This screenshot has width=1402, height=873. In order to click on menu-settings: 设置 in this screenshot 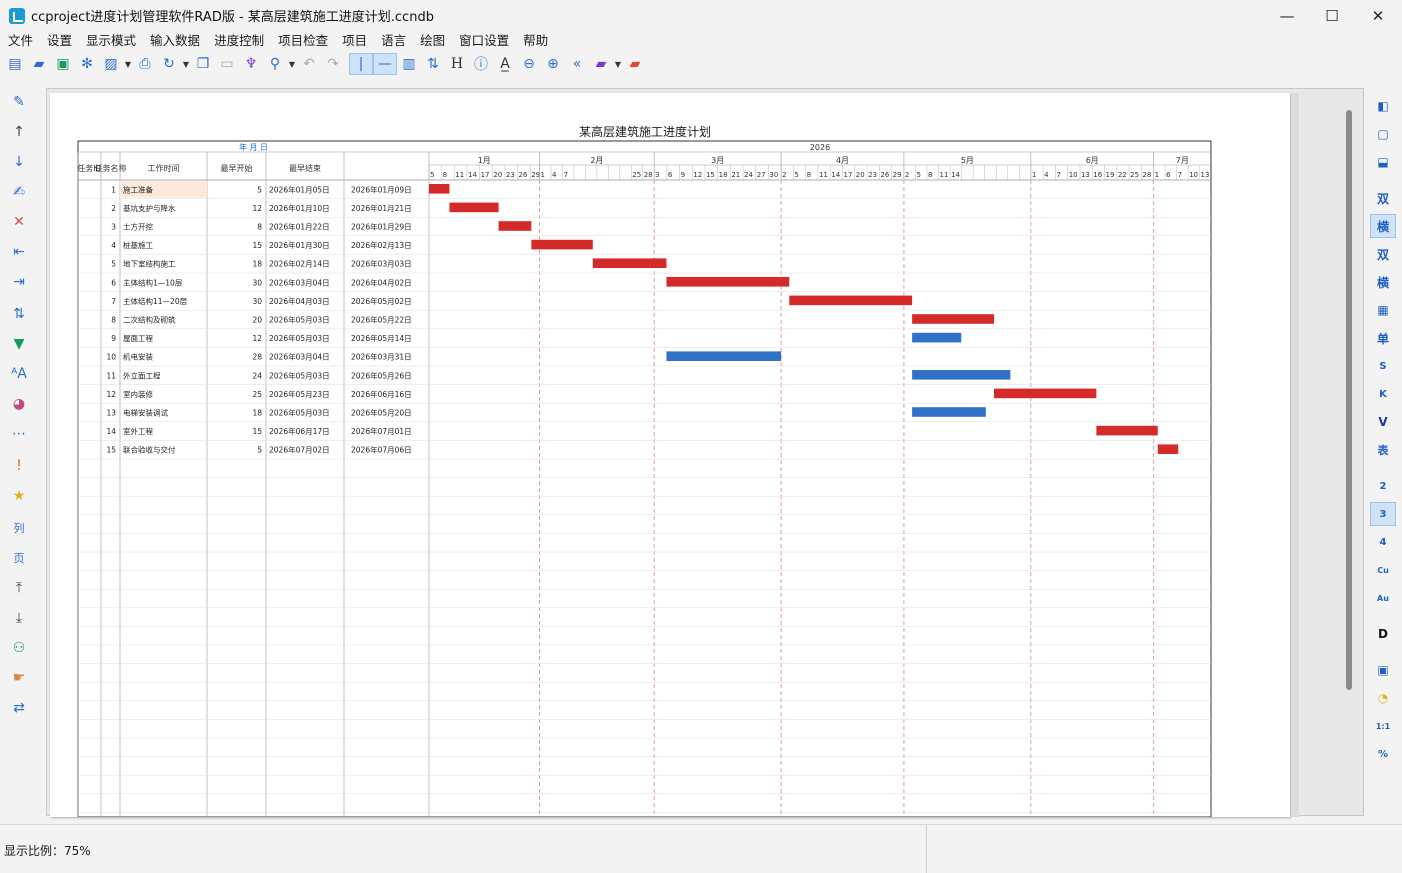, I will do `click(59, 41)`.